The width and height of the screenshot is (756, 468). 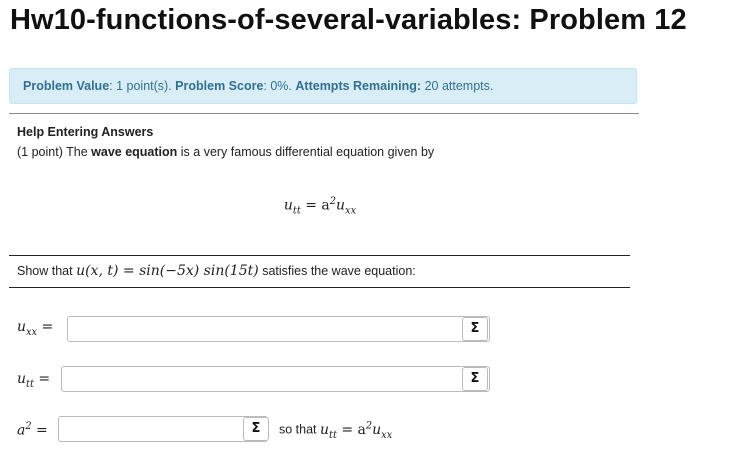 What do you see at coordinates (278, 329) in the screenshot?
I see `uxx-answer-input` at bounding box center [278, 329].